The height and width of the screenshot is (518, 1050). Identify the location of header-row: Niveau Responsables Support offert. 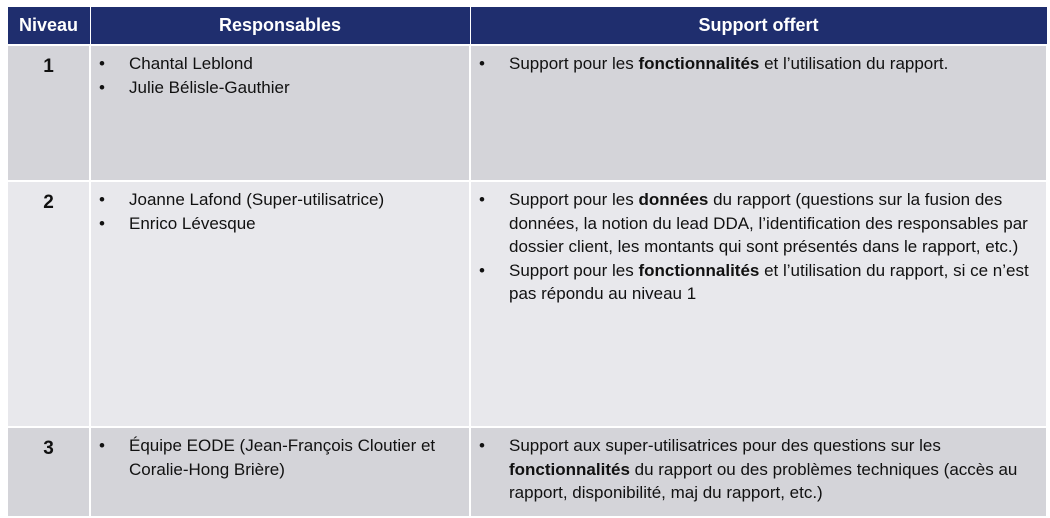
(527, 26).